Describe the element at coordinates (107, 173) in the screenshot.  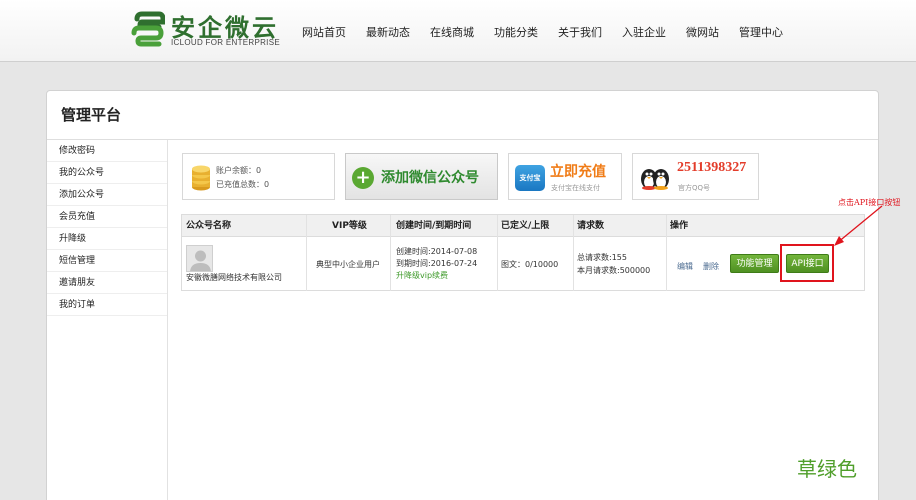
I see `sidebar-item-my-accounts: 我的公众号` at that location.